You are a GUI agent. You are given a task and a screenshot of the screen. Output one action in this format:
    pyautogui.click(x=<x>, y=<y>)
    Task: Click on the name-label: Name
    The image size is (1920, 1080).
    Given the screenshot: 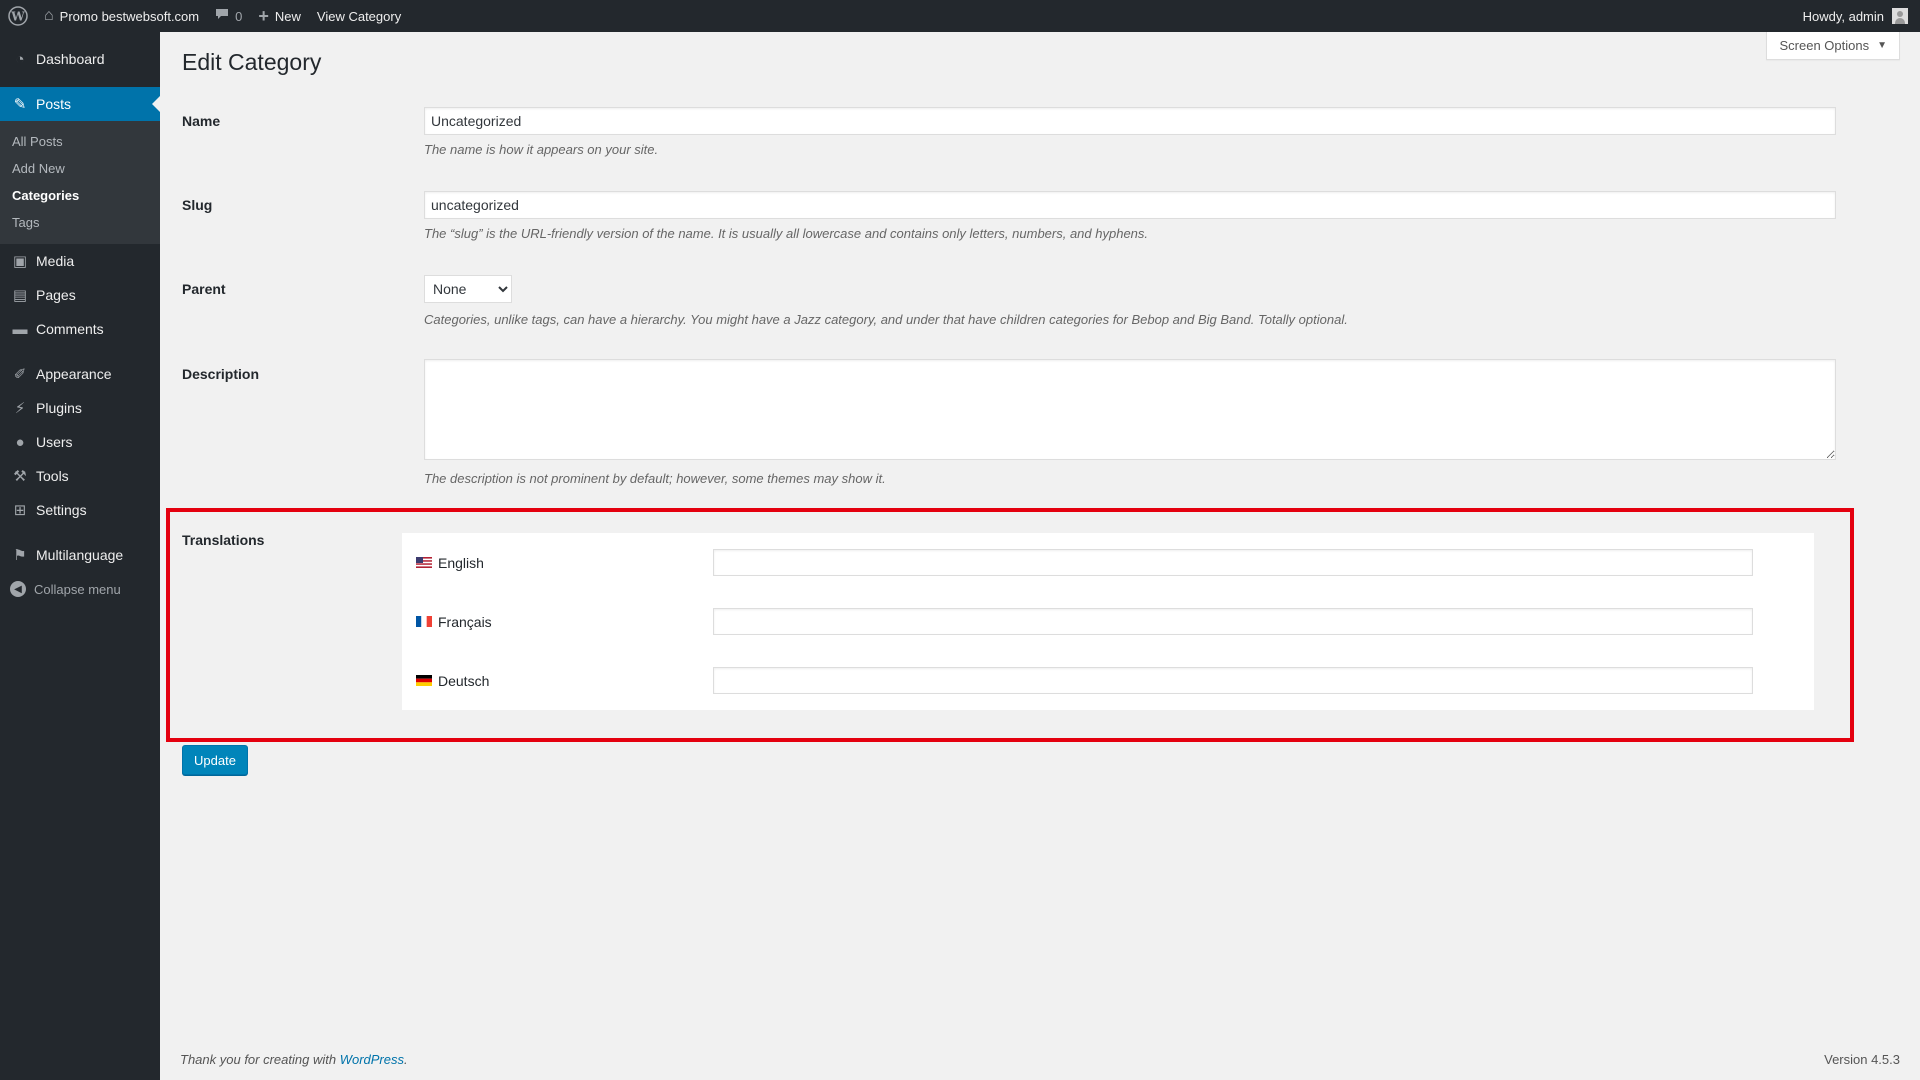 What is the action you would take?
    pyautogui.click(x=201, y=121)
    